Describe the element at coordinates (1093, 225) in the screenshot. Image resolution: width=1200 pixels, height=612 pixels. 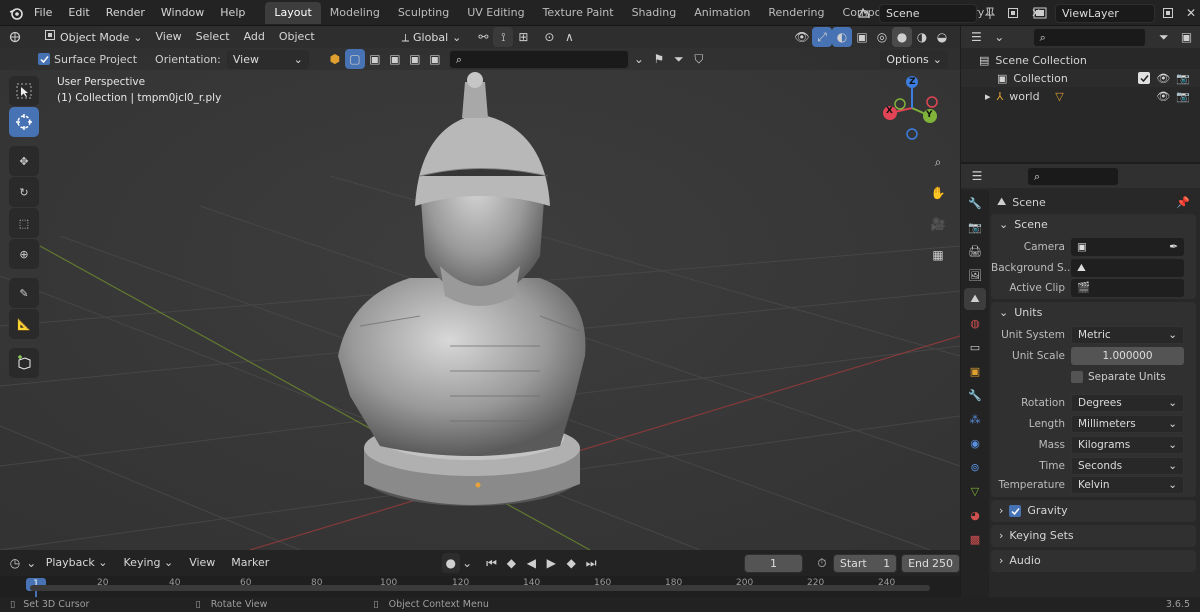
I see `scene-panel-header: ⌄ Scene` at that location.